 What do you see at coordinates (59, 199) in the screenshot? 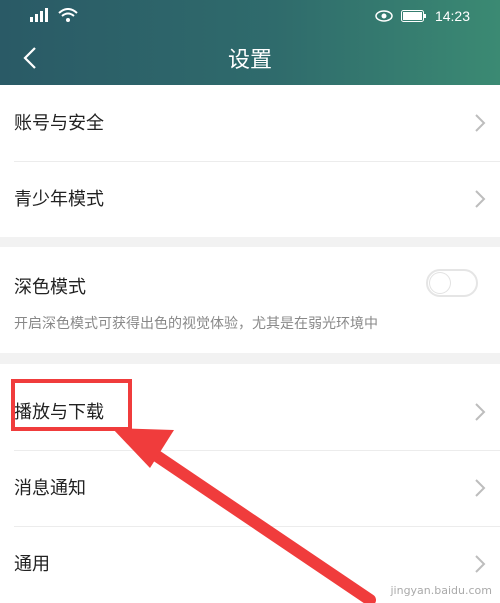
I see `item-label: 青少年模式` at bounding box center [59, 199].